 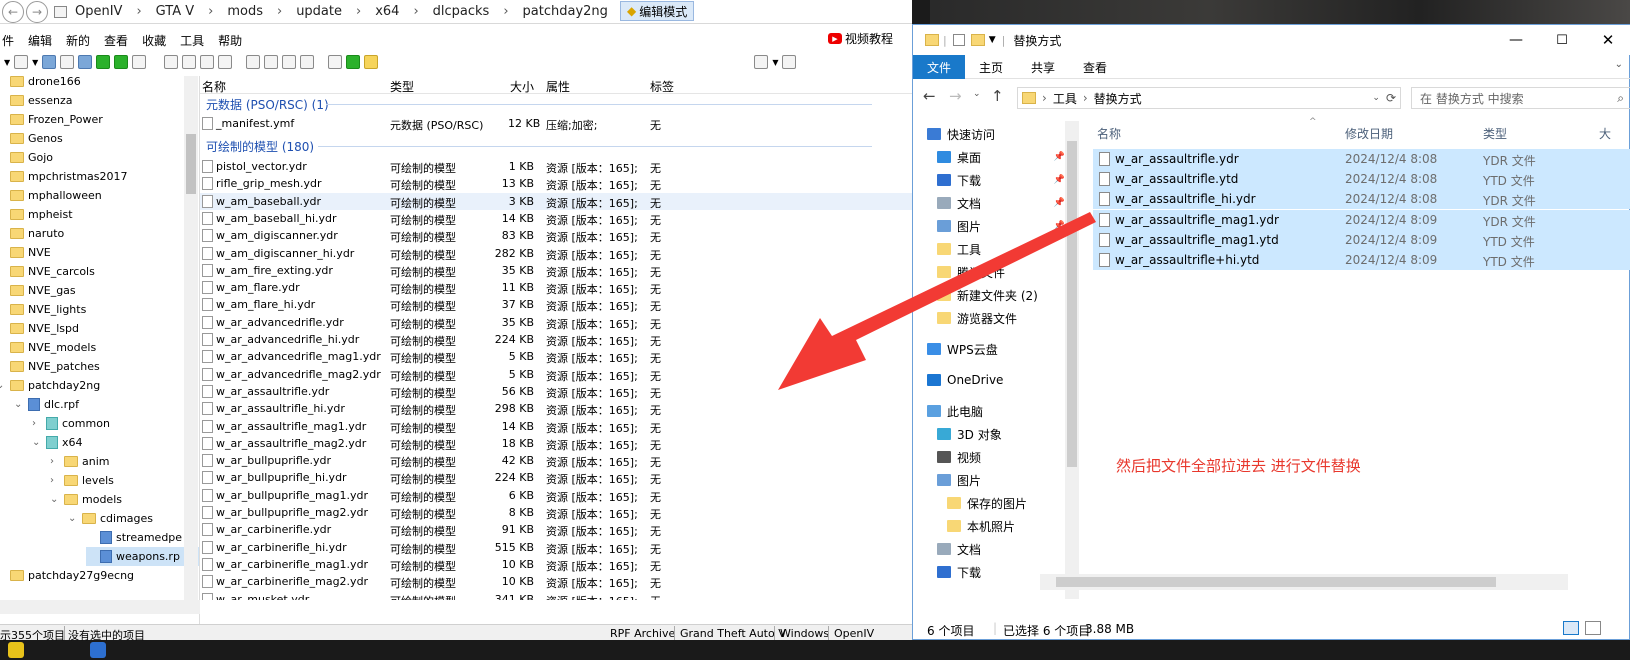 What do you see at coordinates (260, 146) in the screenshot?
I see `group-header-drawable: 可绘制的模型 (180)` at bounding box center [260, 146].